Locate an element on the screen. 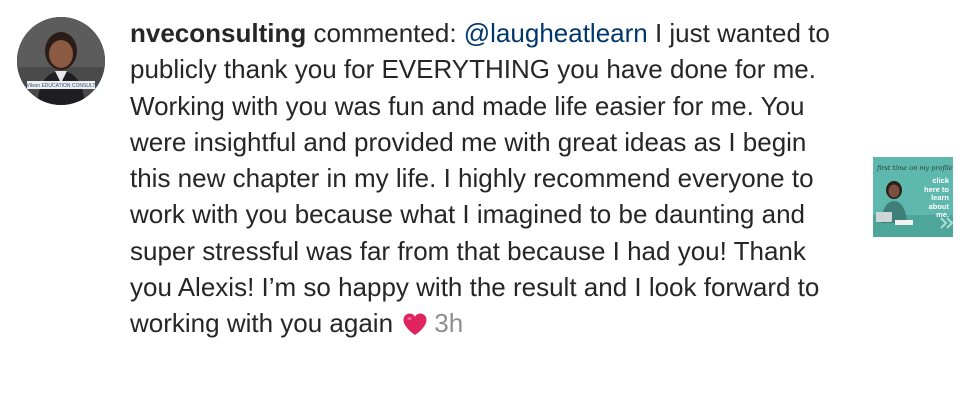 This screenshot has height=400, width=972. avatar-photo: Nia Vilson EDUCATION CONSULTING is located at coordinates (61, 61).